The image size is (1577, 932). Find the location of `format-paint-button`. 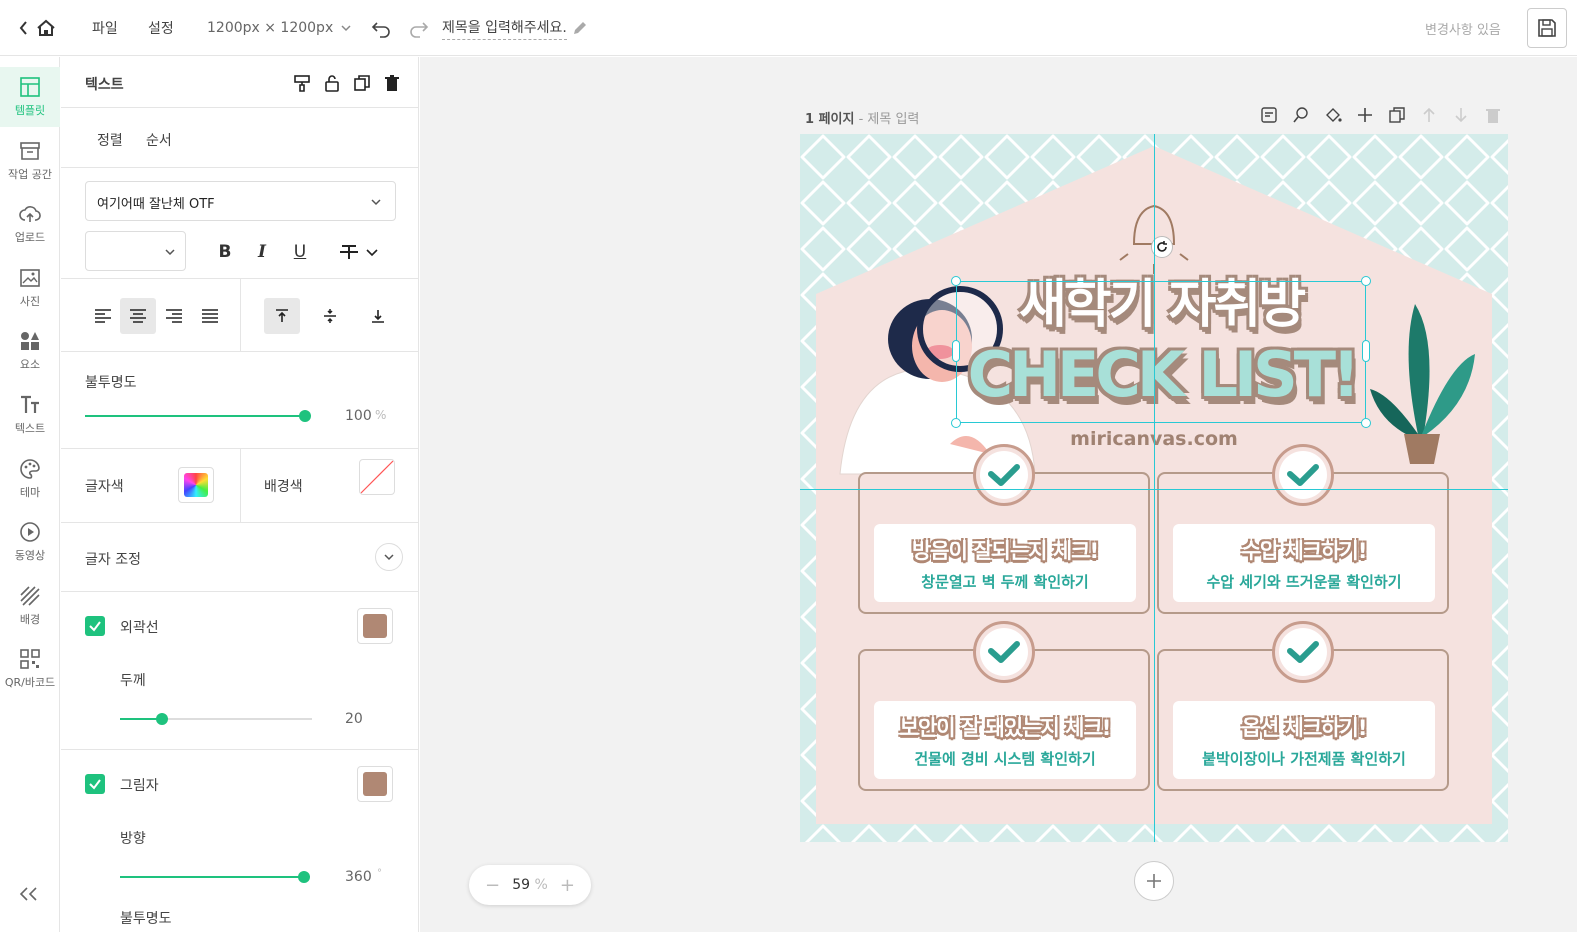

format-paint-button is located at coordinates (302, 83).